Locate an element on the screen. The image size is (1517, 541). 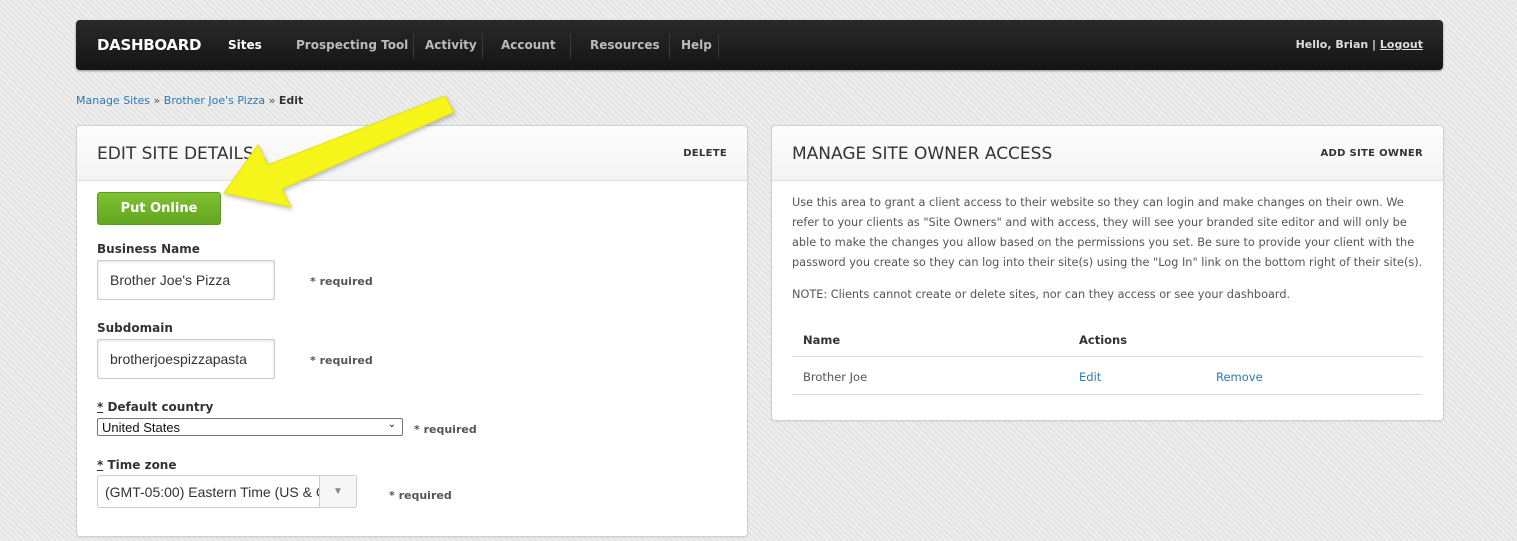
chevron-down-icon: ⌄ is located at coordinates (391, 424).